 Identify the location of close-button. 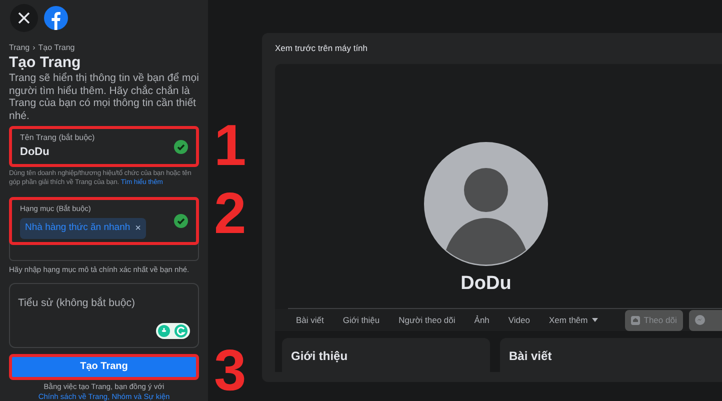
(24, 18).